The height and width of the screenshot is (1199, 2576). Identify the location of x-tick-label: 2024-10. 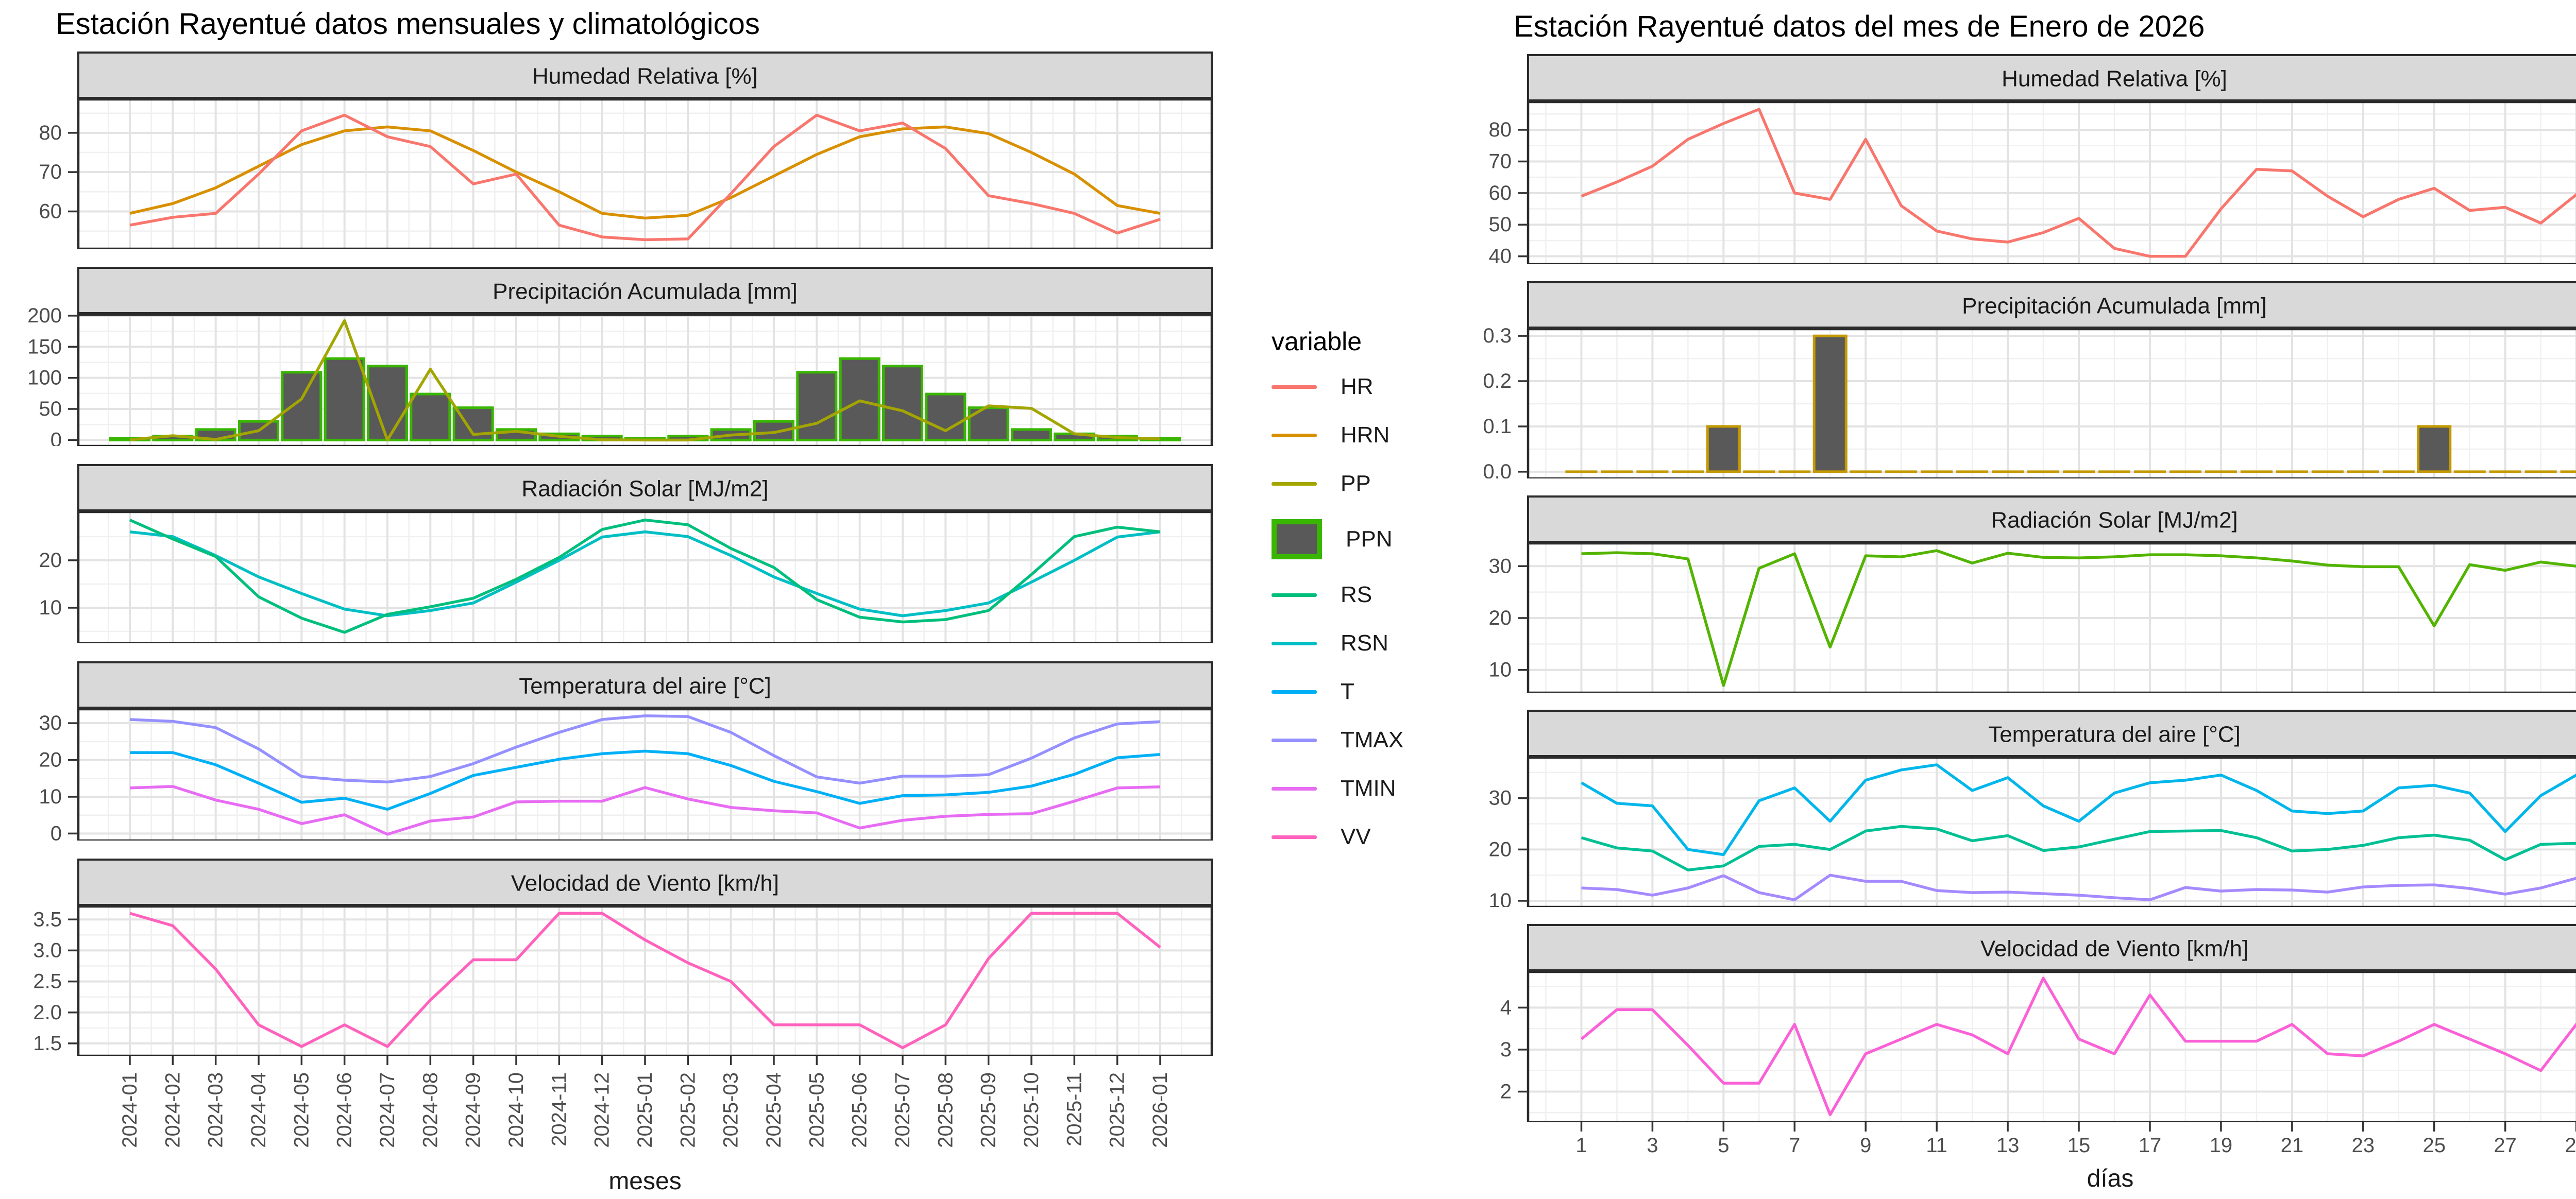
(516, 1110).